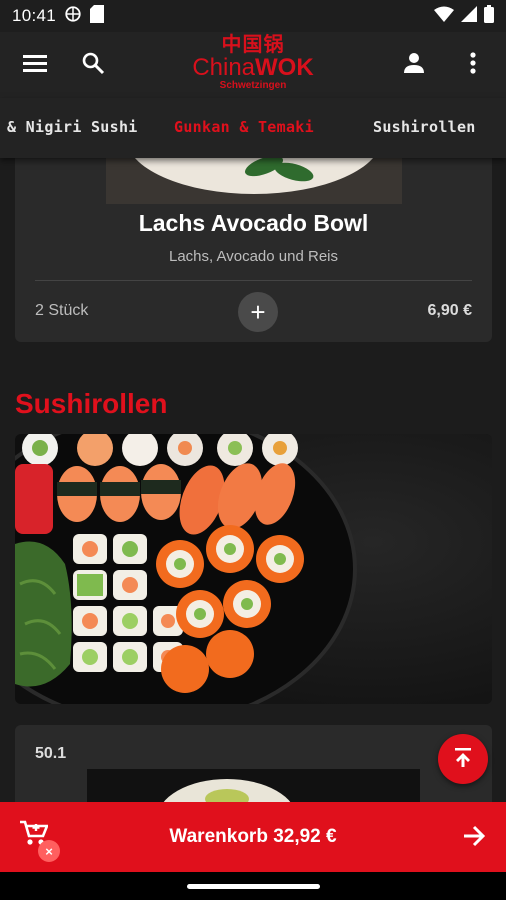 The height and width of the screenshot is (900, 506). What do you see at coordinates (449, 310) in the screenshot?
I see `product-price: 6,90 €` at bounding box center [449, 310].